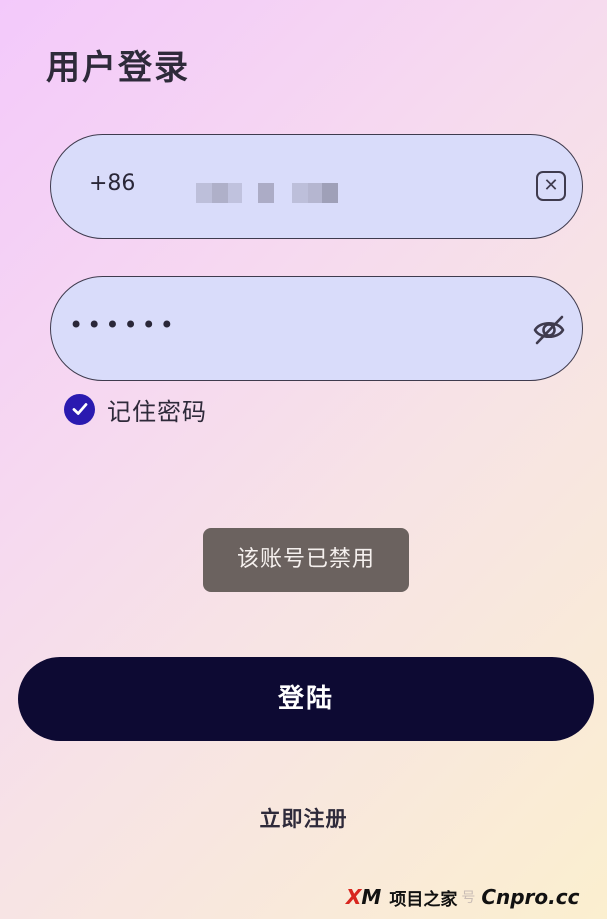 The height and width of the screenshot is (919, 607). I want to click on phone-input: +86 ✕, so click(316, 186).